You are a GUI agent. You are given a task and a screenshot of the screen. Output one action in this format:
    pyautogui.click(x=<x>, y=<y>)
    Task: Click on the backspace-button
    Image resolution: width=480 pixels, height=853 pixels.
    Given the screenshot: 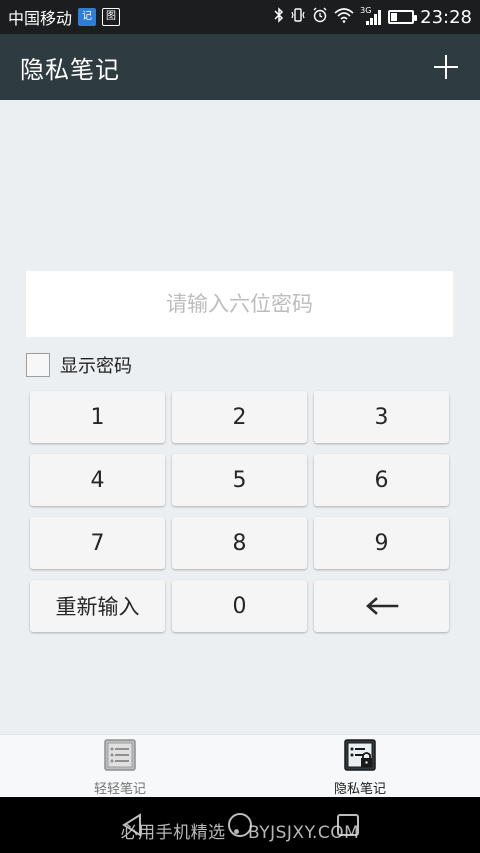 What is the action you would take?
    pyautogui.click(x=381, y=606)
    